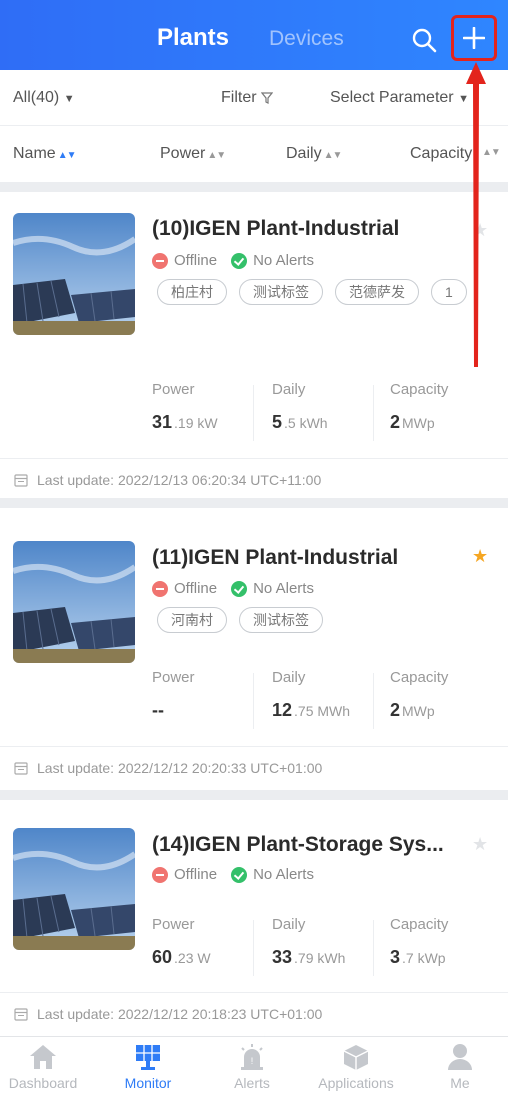 The height and width of the screenshot is (1100, 508). What do you see at coordinates (277, 422) in the screenshot?
I see `metric-value: 5` at bounding box center [277, 422].